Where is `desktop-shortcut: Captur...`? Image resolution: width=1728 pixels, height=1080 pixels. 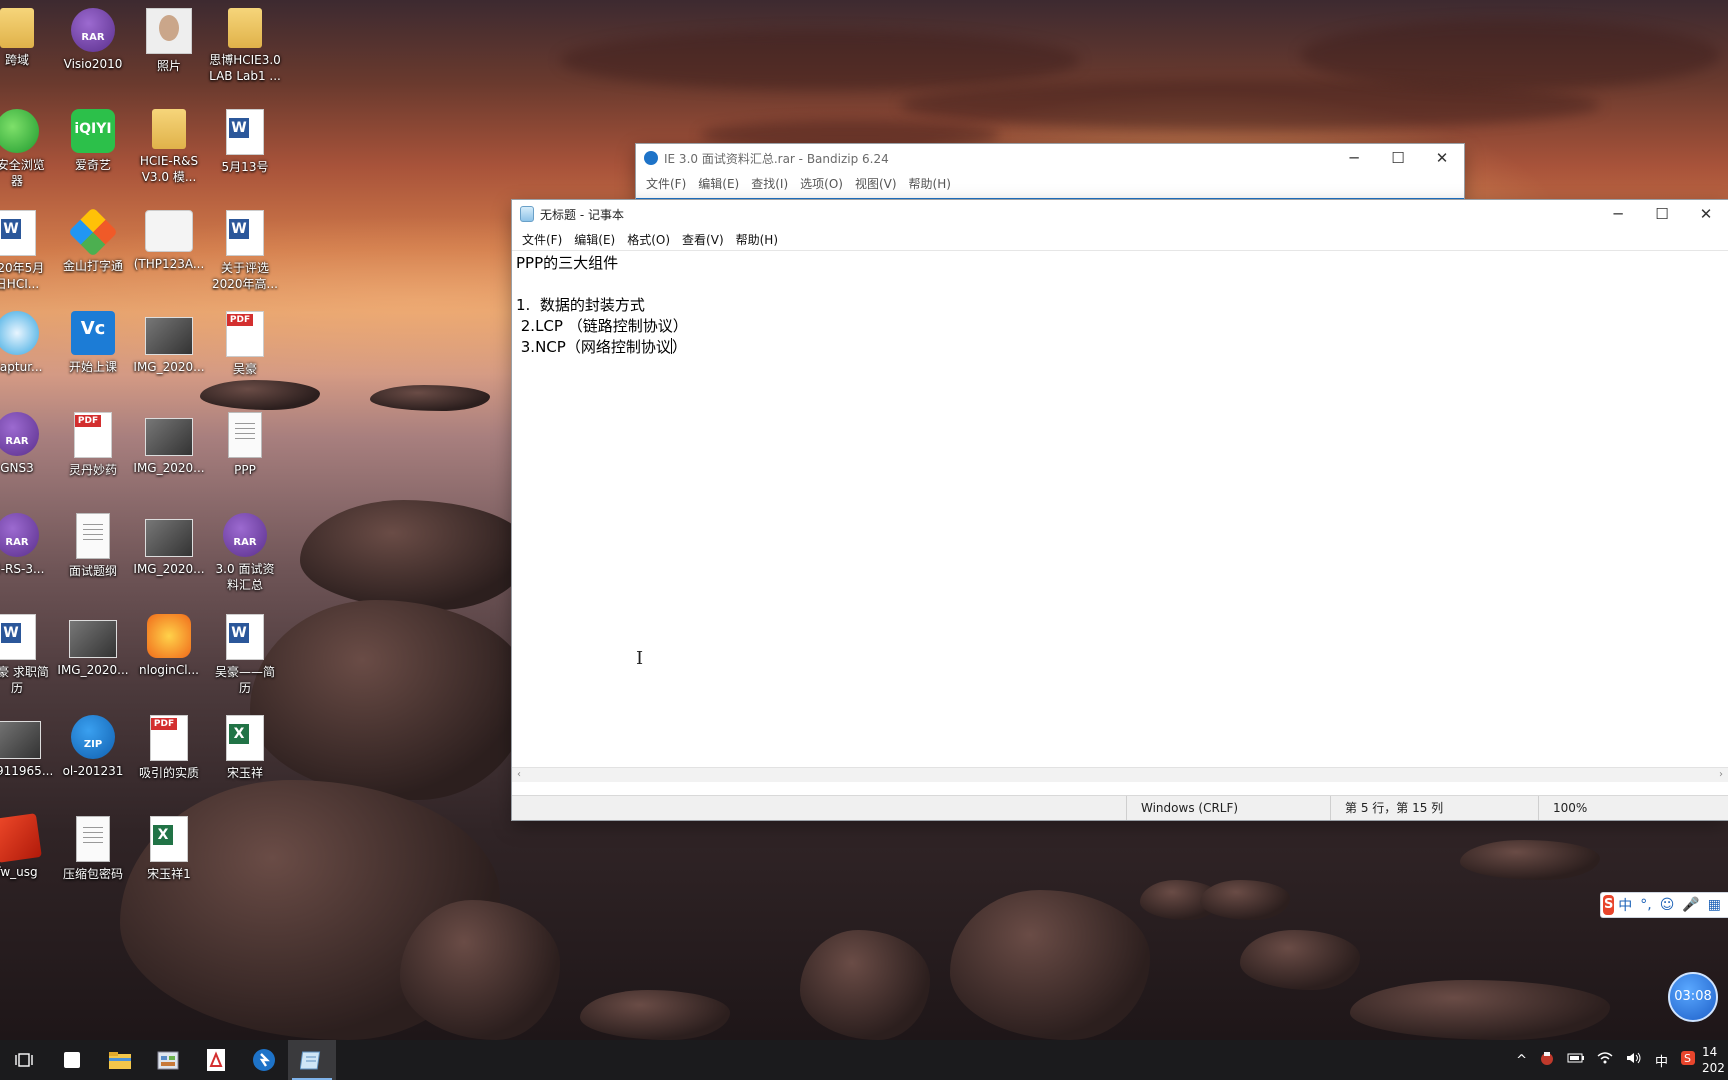 desktop-shortcut: Captur... is located at coordinates (27, 343).